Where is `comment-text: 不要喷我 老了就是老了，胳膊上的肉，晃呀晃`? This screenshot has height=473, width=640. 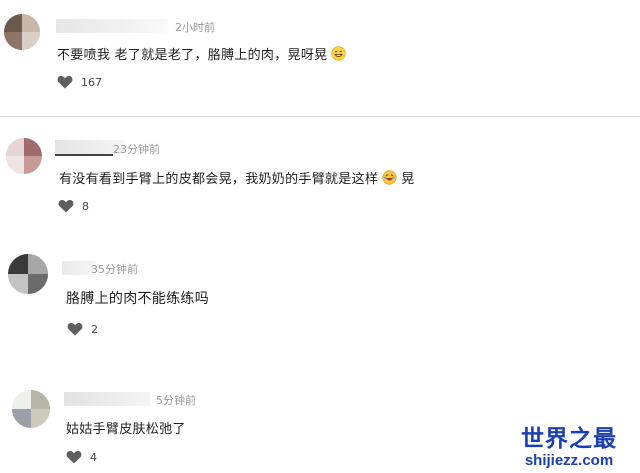
comment-text: 不要喷我 老了就是老了，胳膊上的肉，晃呀晃 is located at coordinates (202, 53).